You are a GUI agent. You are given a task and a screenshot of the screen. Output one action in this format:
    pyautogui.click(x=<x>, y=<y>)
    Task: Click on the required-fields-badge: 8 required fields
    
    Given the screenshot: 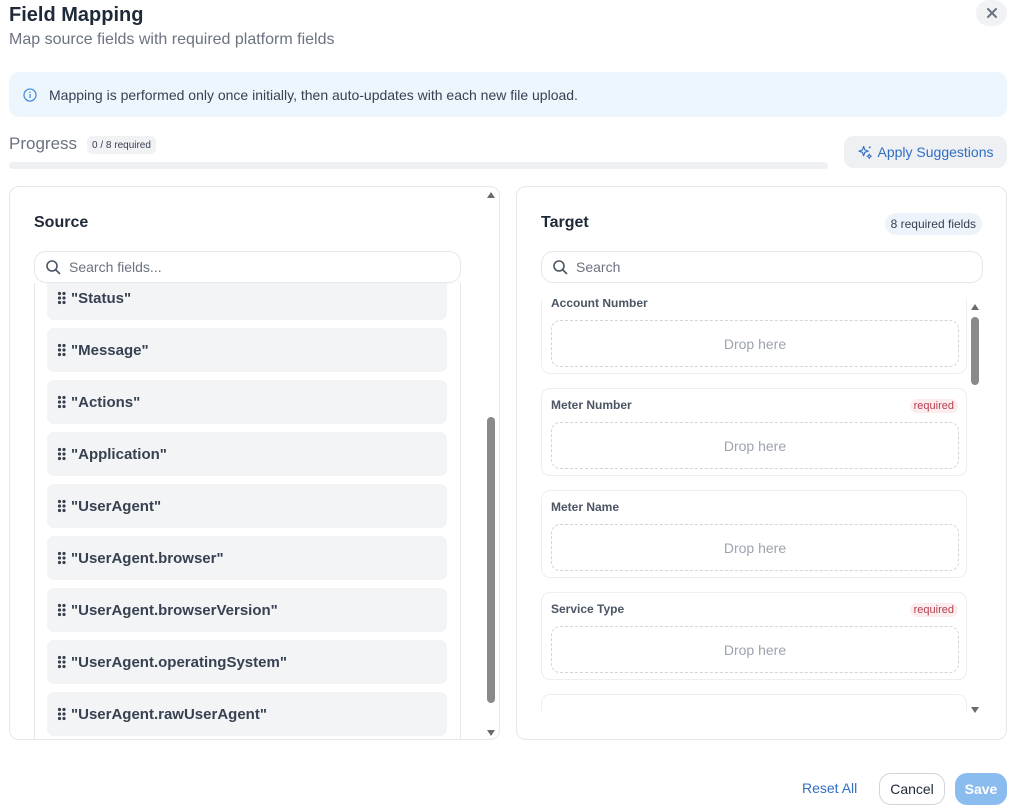 What is the action you would take?
    pyautogui.click(x=933, y=224)
    